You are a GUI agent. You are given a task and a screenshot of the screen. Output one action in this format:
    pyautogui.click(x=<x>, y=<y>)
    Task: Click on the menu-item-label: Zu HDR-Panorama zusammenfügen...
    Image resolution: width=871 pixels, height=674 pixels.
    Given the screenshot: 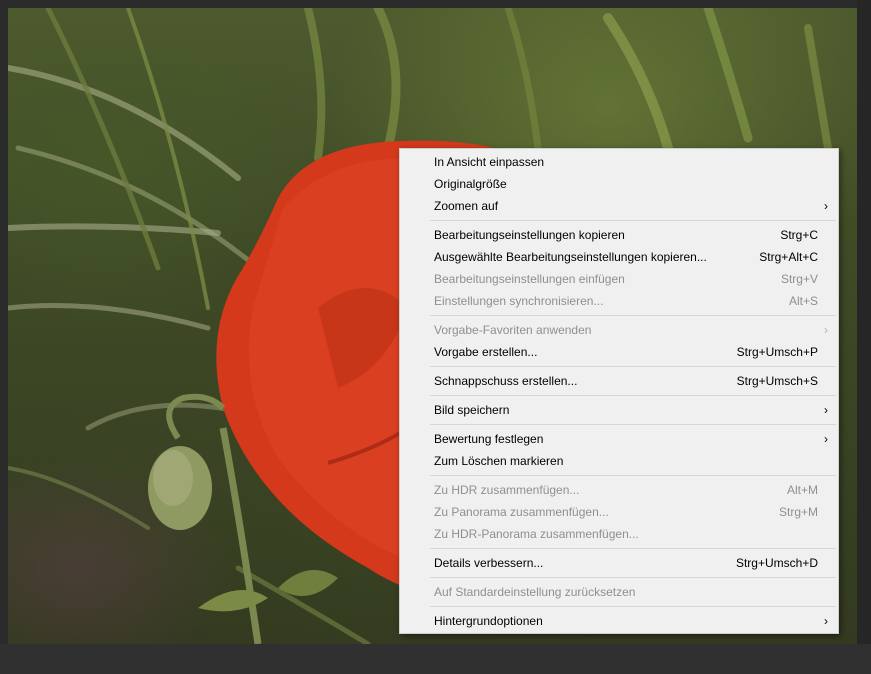 What is the action you would take?
    pyautogui.click(x=536, y=534)
    